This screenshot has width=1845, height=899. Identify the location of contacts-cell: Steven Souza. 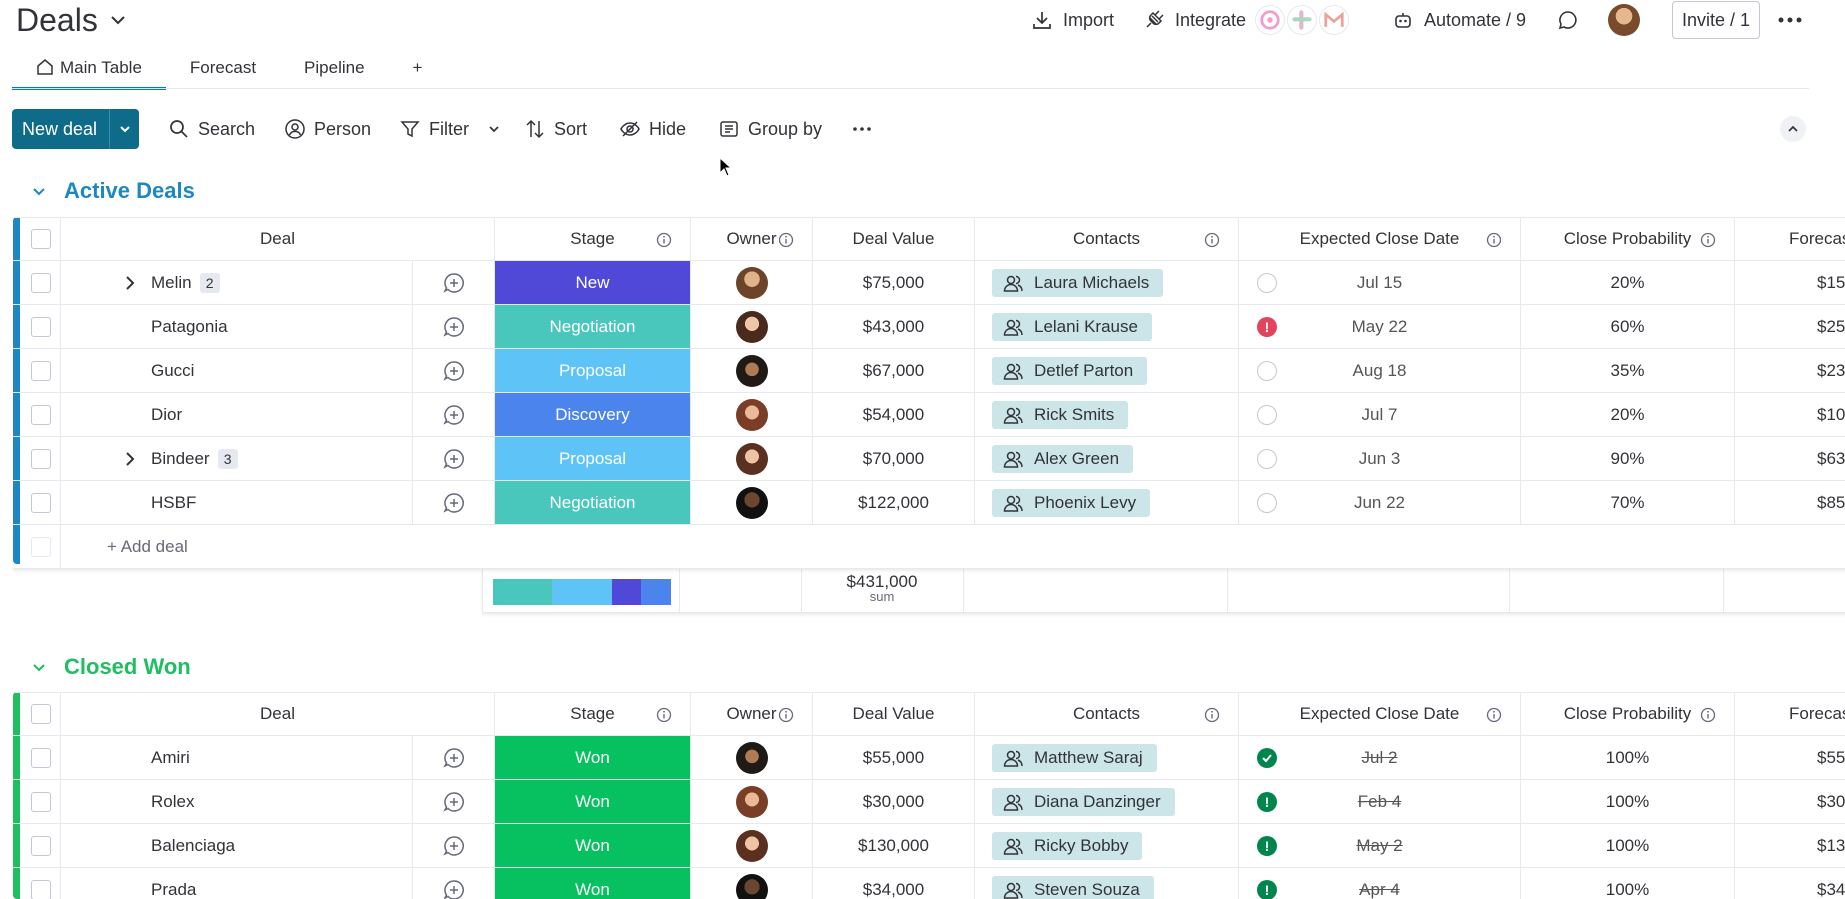
(1107, 883).